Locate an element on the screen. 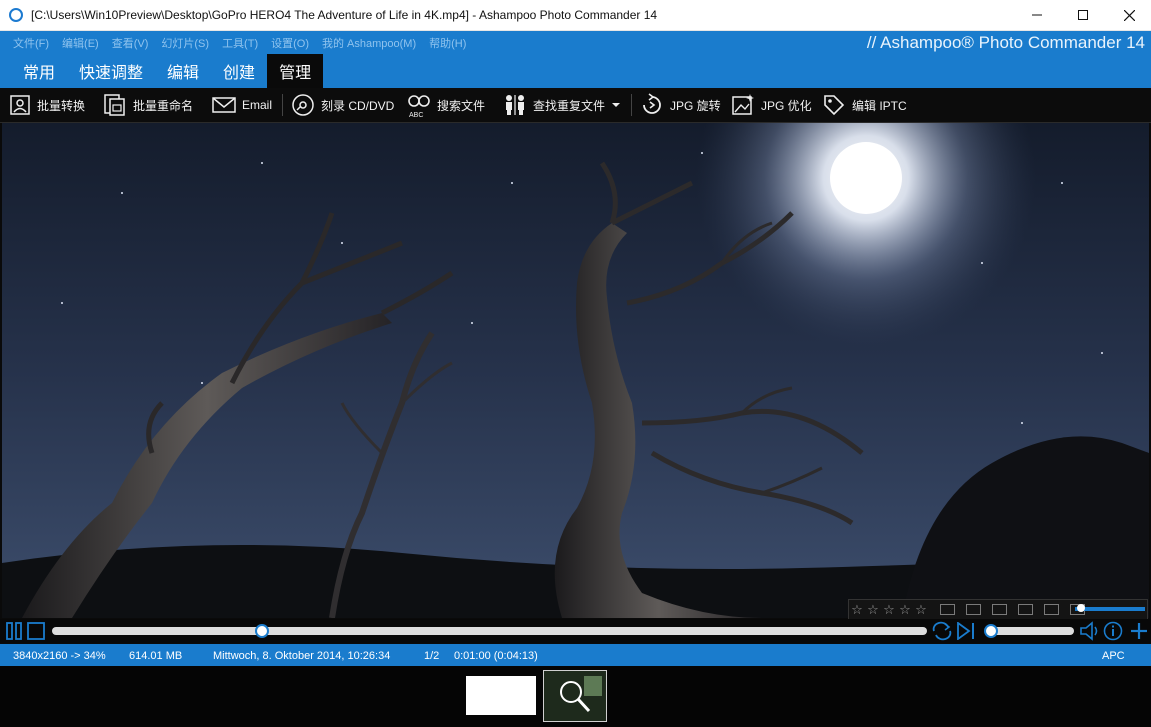 The width and height of the screenshot is (1151, 727). maximize-icon is located at coordinates (1083, 15).